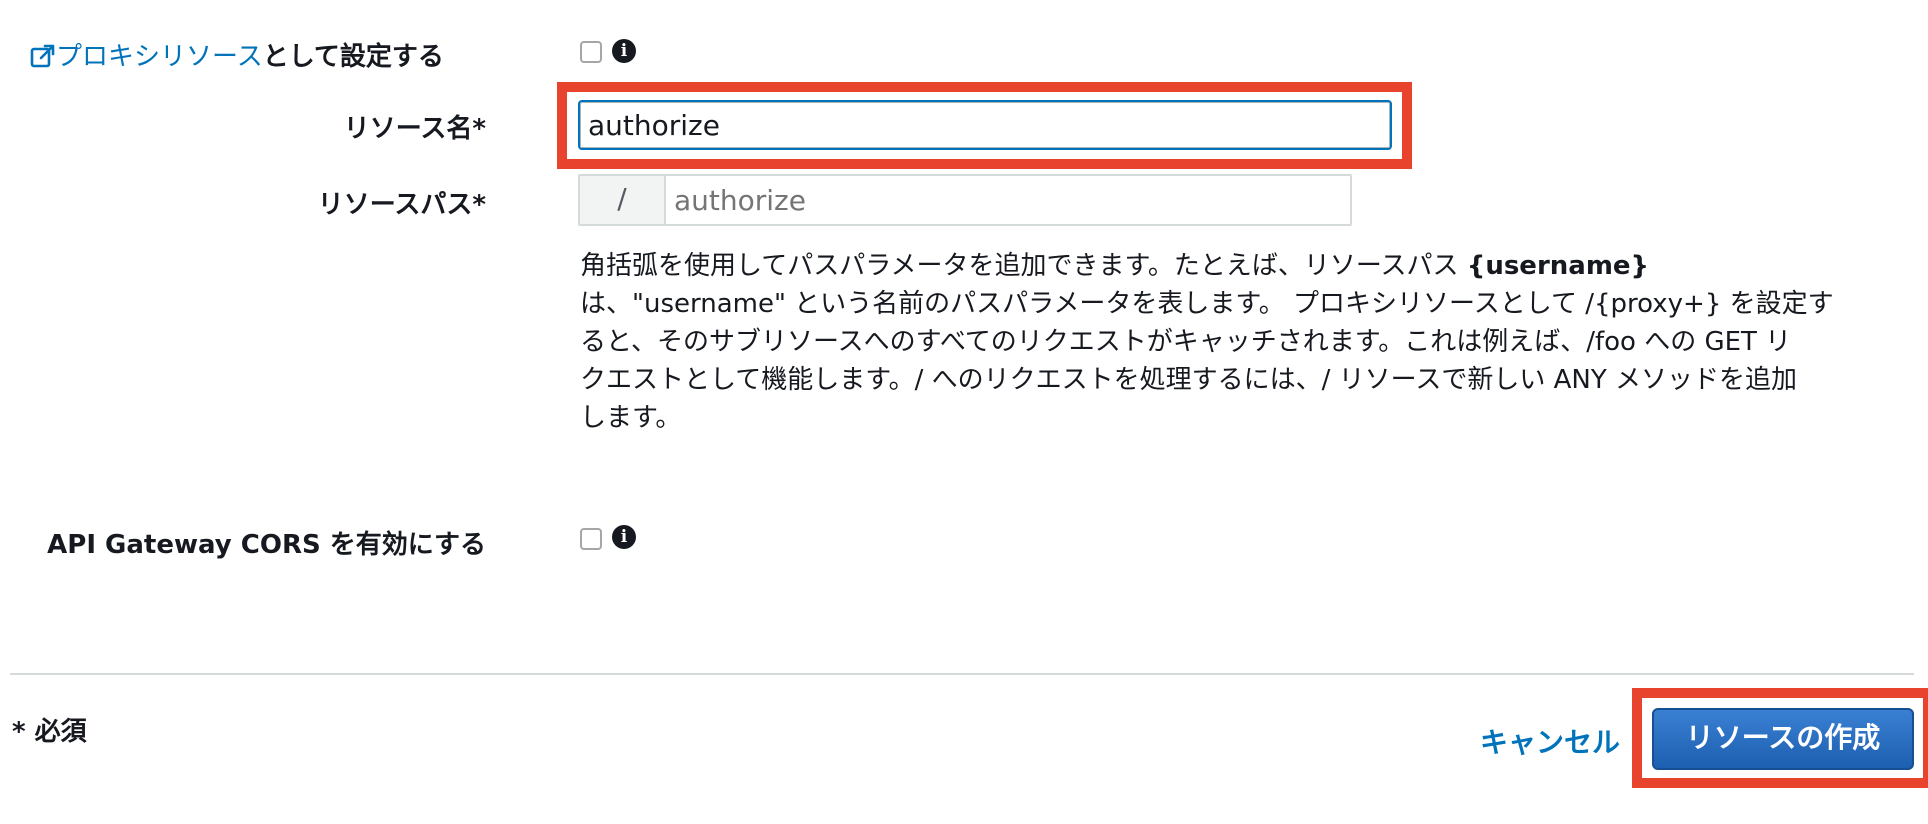  I want to click on proxy-resource-link: プロキシリソース, so click(146, 57).